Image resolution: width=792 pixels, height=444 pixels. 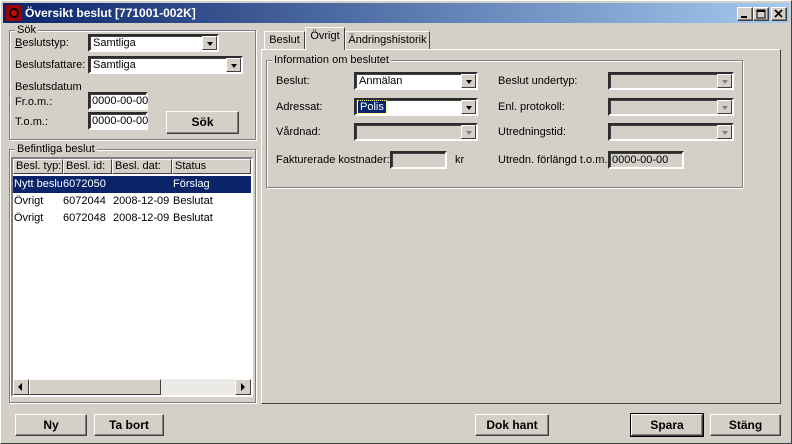 I want to click on delete-button: Ta bort, so click(x=129, y=425).